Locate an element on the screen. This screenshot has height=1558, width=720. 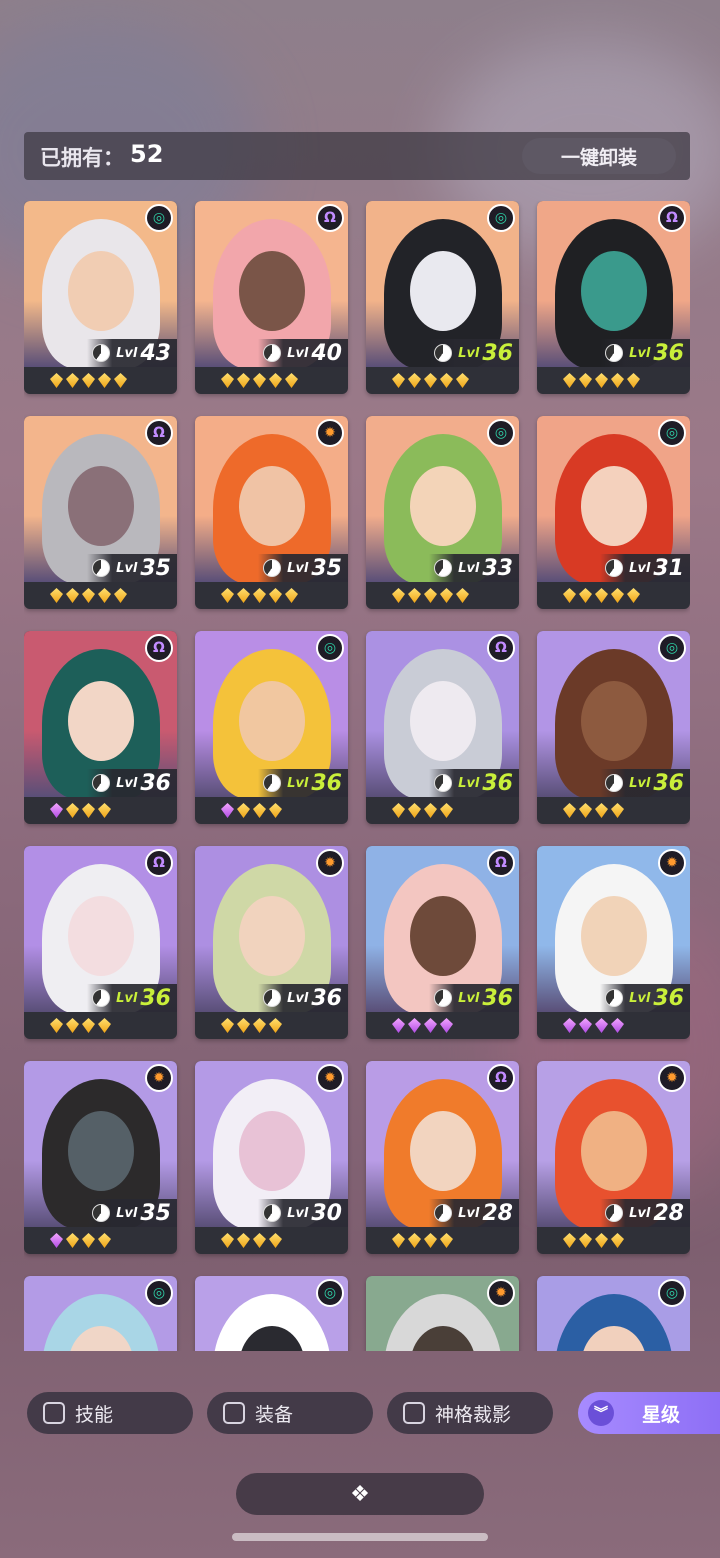
owned-count: 52 is located at coordinates (147, 154).